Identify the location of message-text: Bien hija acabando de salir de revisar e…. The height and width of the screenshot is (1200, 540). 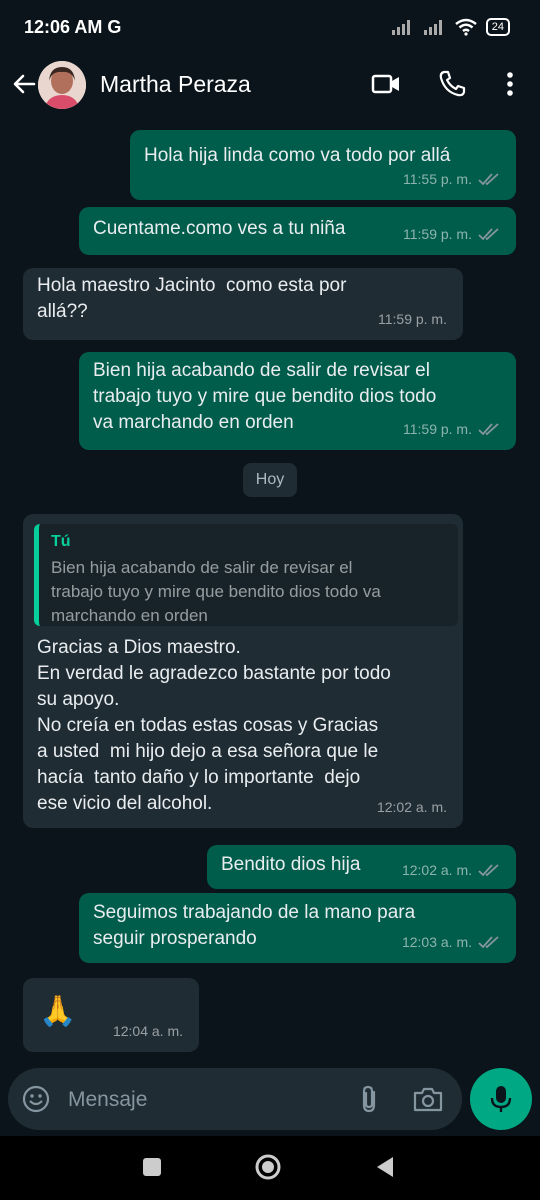
(265, 396).